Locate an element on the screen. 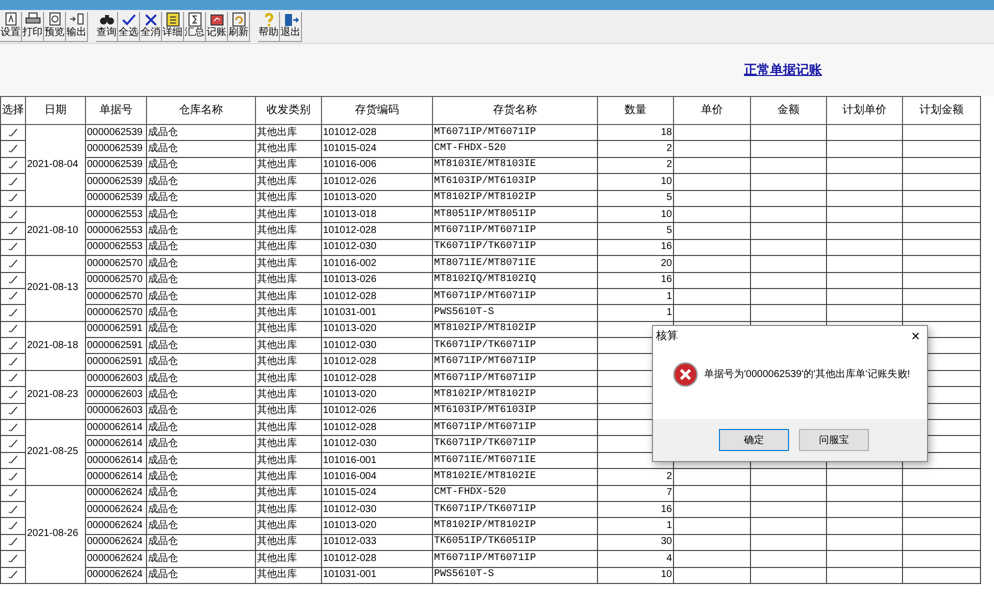  item-code-cell: 101012-033 is located at coordinates (377, 542).